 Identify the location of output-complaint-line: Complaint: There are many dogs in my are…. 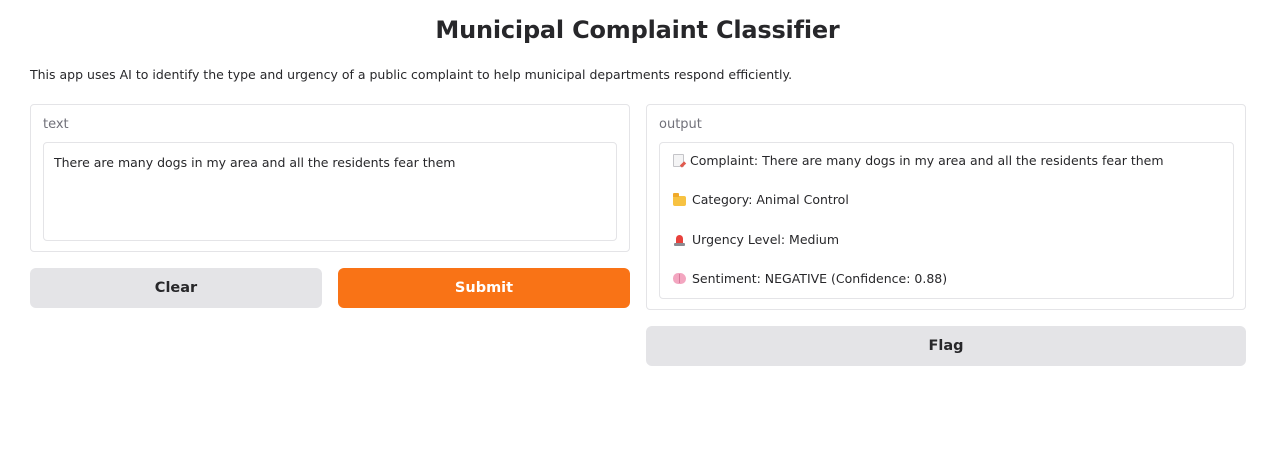
(918, 160).